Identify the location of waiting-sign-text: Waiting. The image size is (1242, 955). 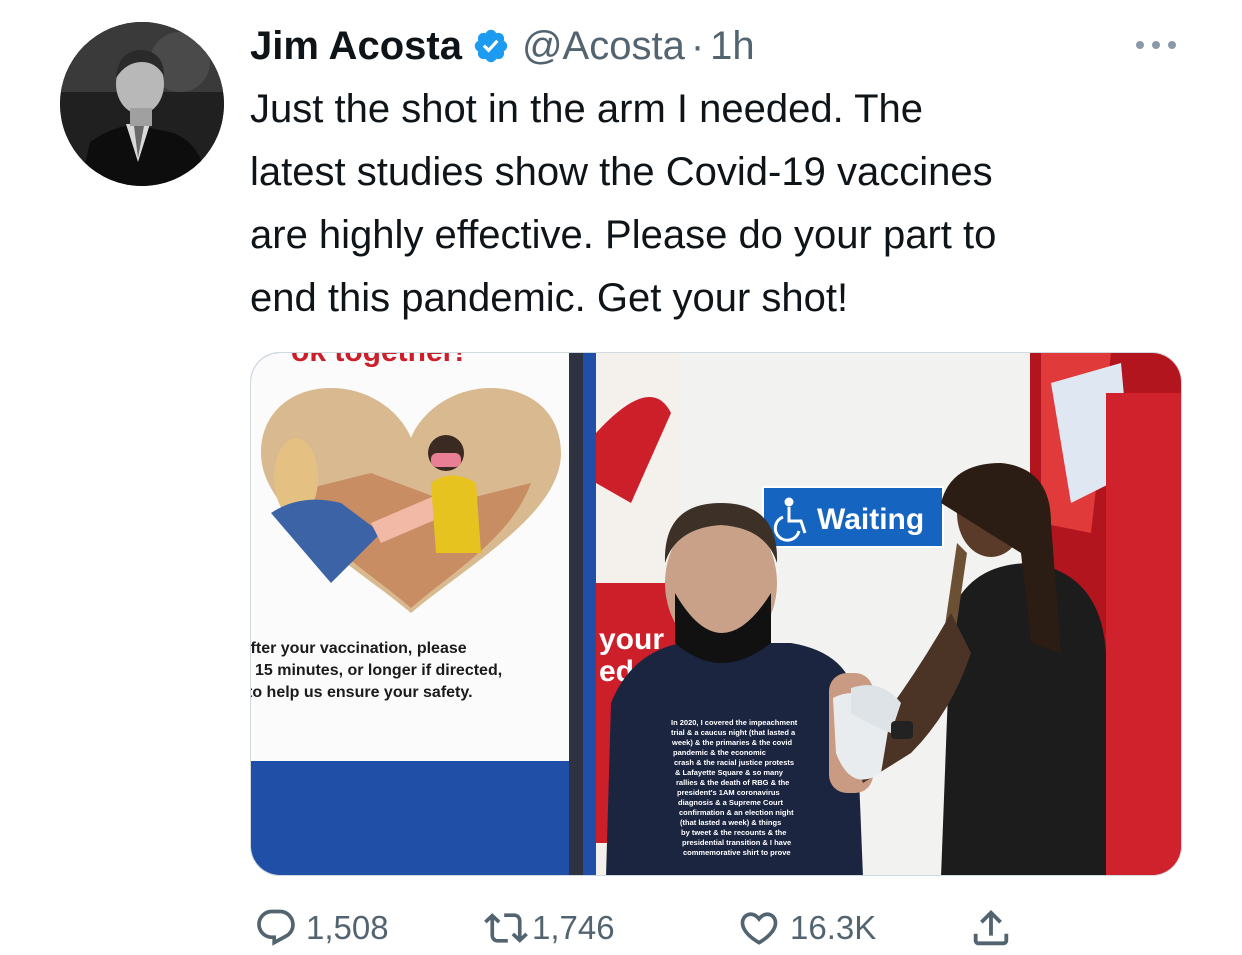
(870, 519).